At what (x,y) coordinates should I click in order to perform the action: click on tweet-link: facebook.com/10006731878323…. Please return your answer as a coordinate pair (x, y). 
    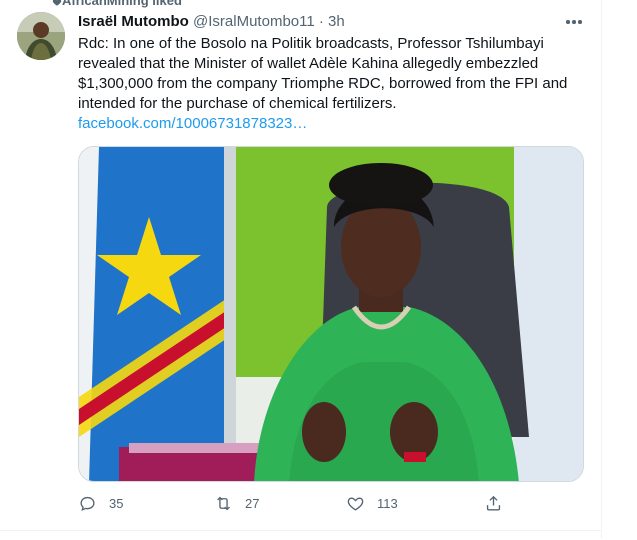
    Looking at the image, I should click on (333, 124).